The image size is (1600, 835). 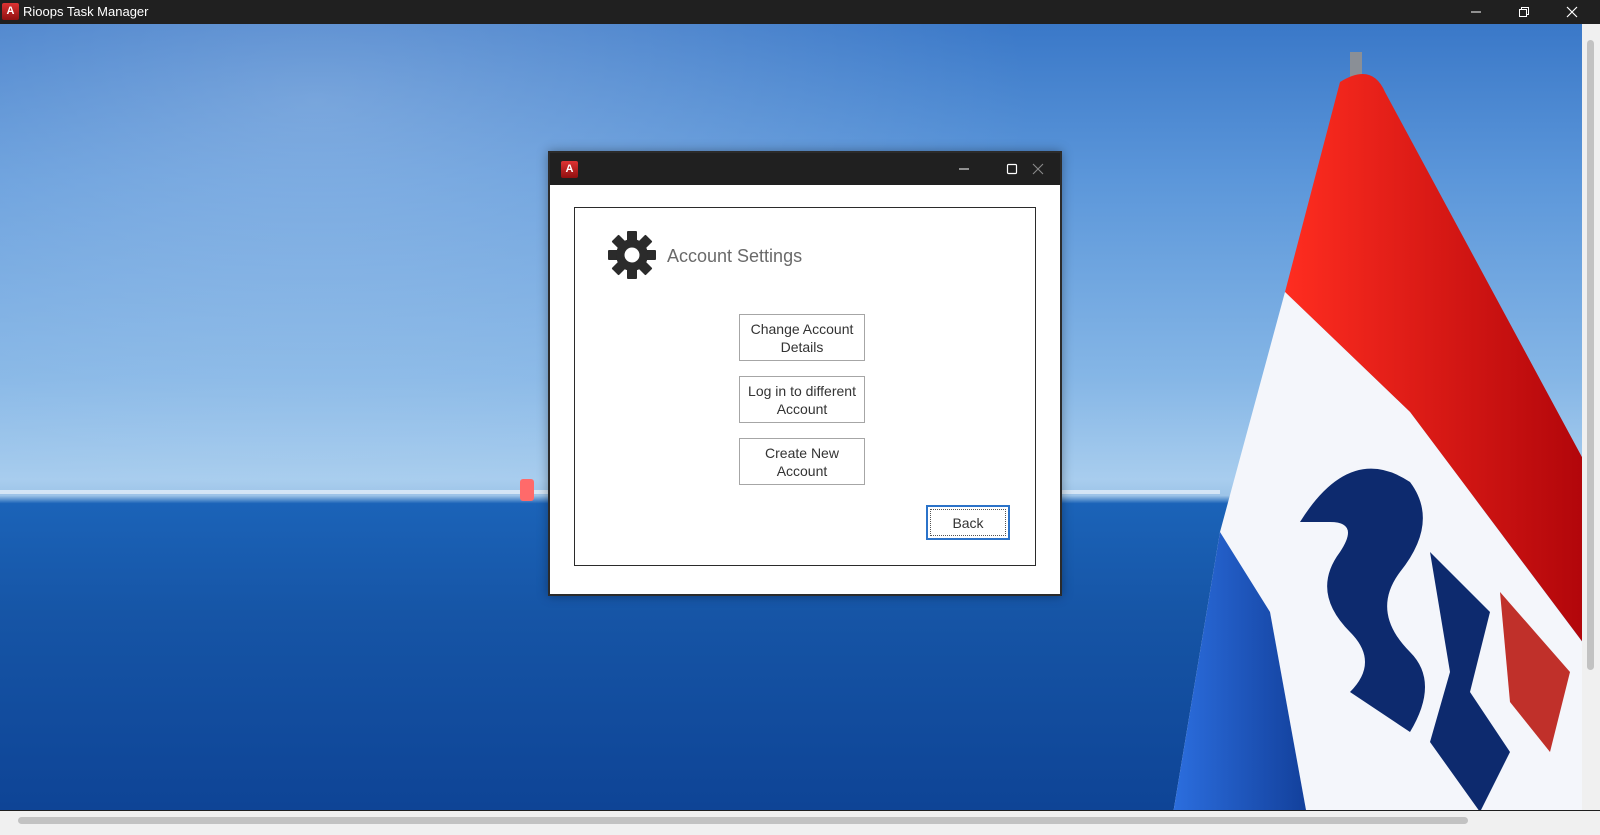 I want to click on app-titlebar: A Rioops Task Manager, so click(x=800, y=12).